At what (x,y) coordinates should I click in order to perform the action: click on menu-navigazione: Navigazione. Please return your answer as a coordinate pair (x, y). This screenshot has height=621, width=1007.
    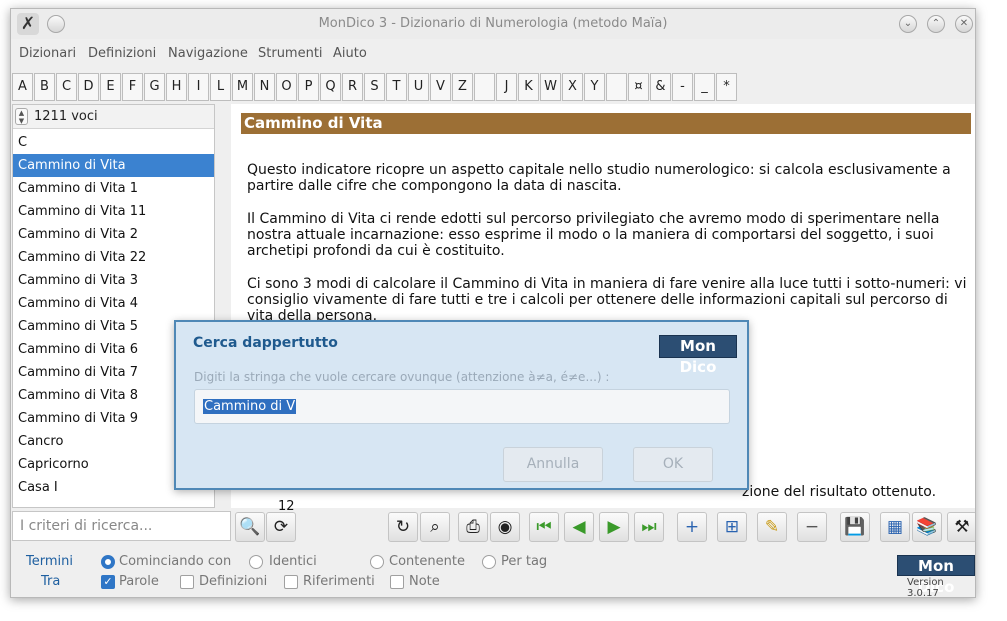
    Looking at the image, I should click on (208, 53).